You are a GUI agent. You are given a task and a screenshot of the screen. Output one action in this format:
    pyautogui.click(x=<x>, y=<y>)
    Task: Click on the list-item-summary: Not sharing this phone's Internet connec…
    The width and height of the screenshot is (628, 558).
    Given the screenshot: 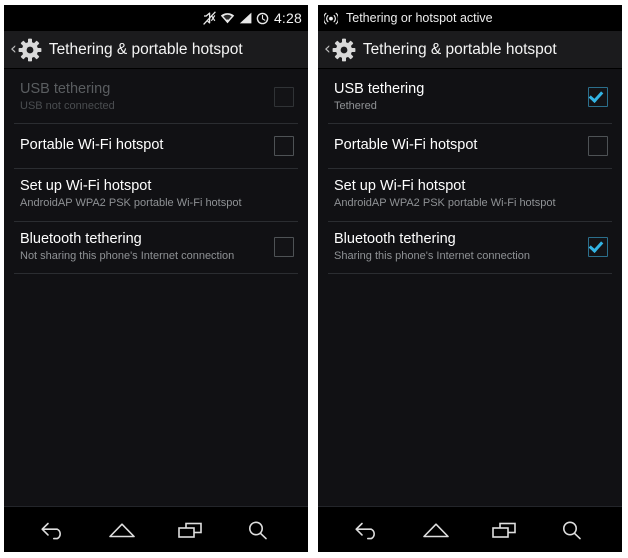 What is the action you would take?
    pyautogui.click(x=127, y=255)
    